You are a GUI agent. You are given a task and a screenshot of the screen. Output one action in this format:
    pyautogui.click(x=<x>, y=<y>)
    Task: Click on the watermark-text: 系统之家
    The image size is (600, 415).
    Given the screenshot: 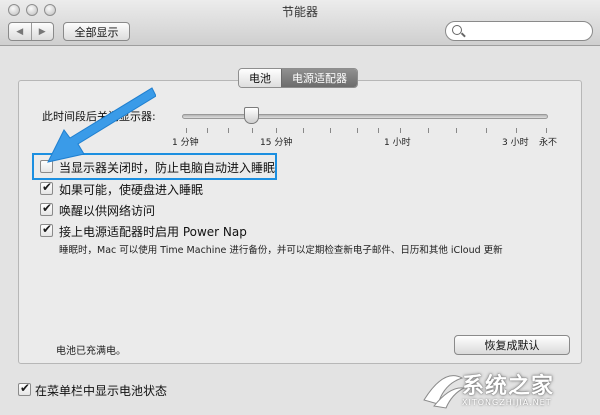 What is the action you would take?
    pyautogui.click(x=508, y=386)
    